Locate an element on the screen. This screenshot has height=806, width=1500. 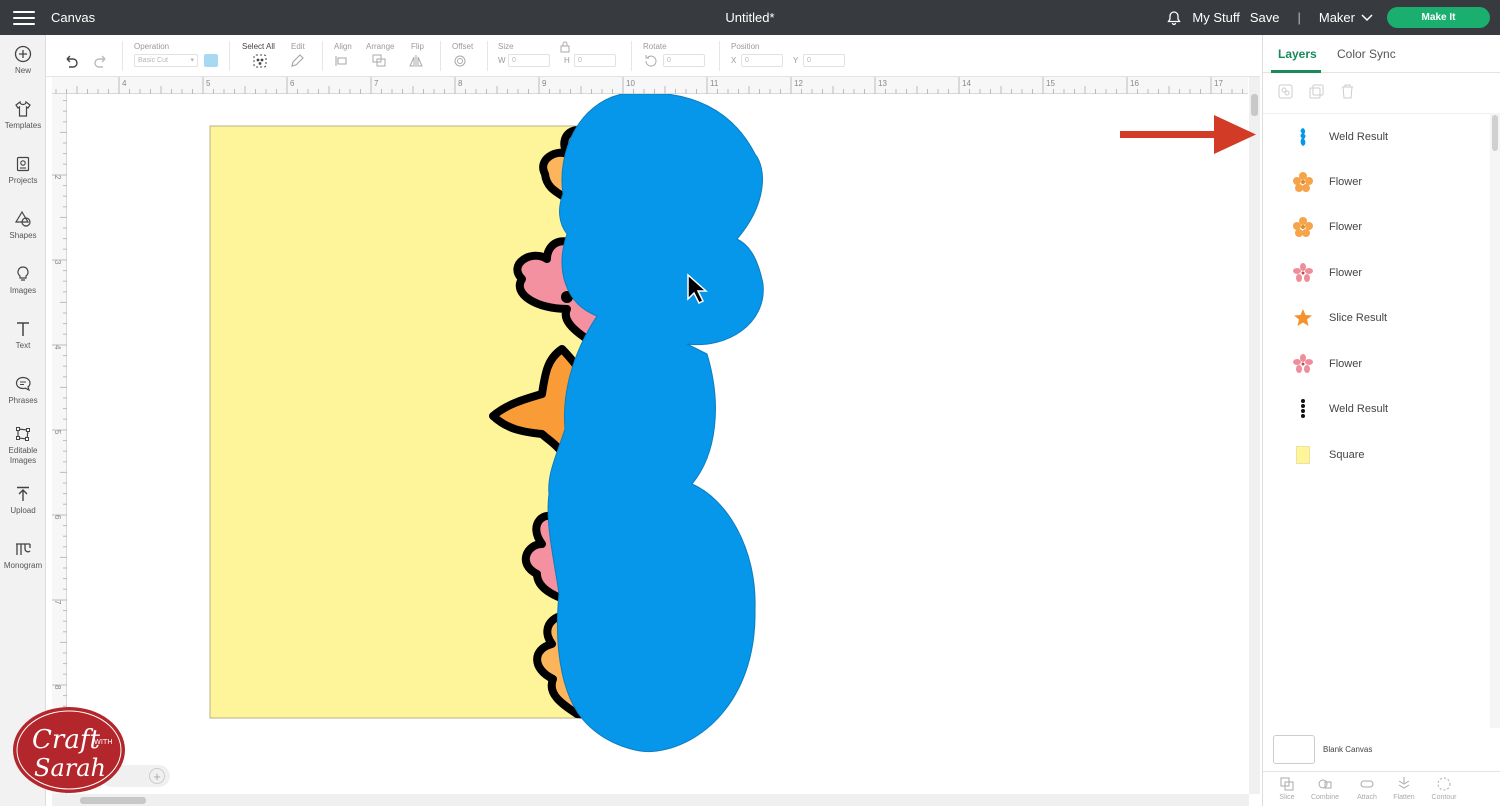
arrange-label: Arrange is located at coordinates (380, 46).